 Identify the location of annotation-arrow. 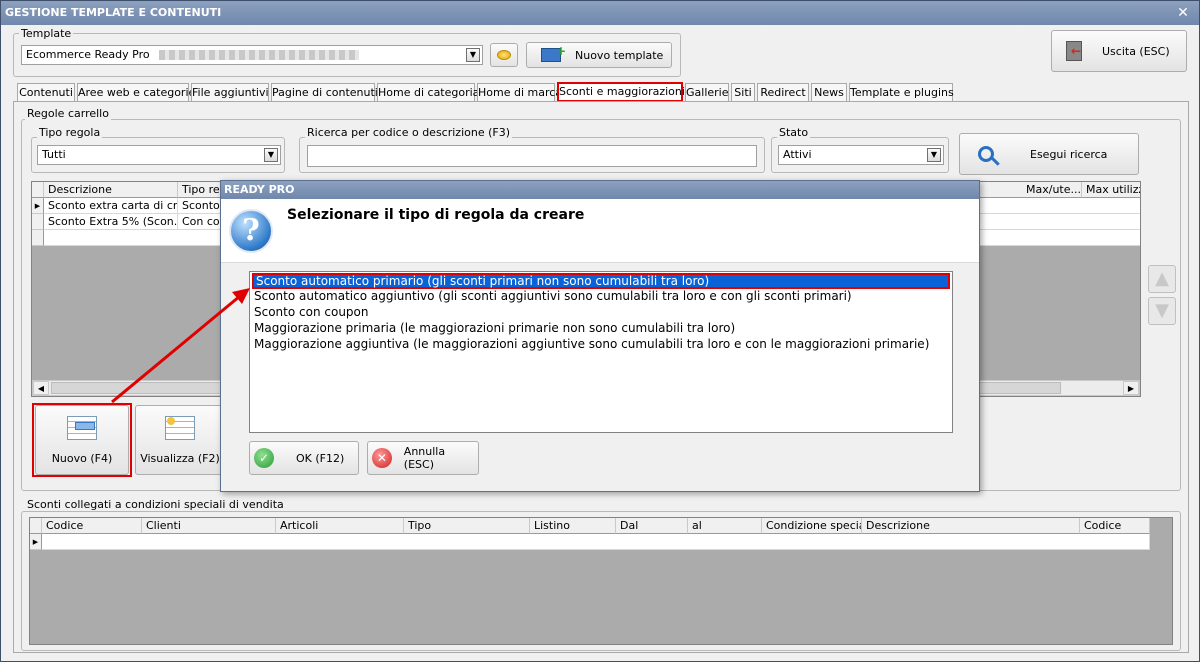
(180, 346).